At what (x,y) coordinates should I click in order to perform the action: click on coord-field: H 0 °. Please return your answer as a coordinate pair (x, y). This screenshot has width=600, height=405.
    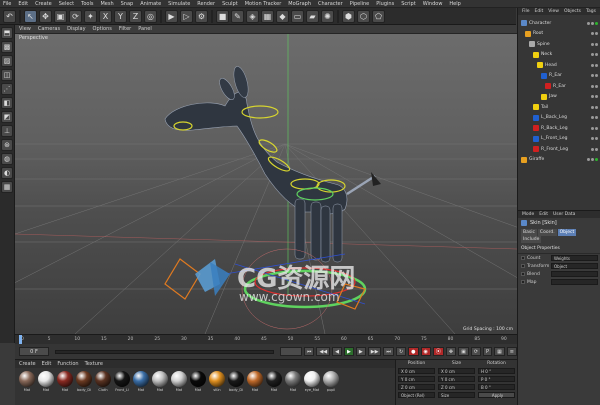
    Looking at the image, I should click on (496, 371).